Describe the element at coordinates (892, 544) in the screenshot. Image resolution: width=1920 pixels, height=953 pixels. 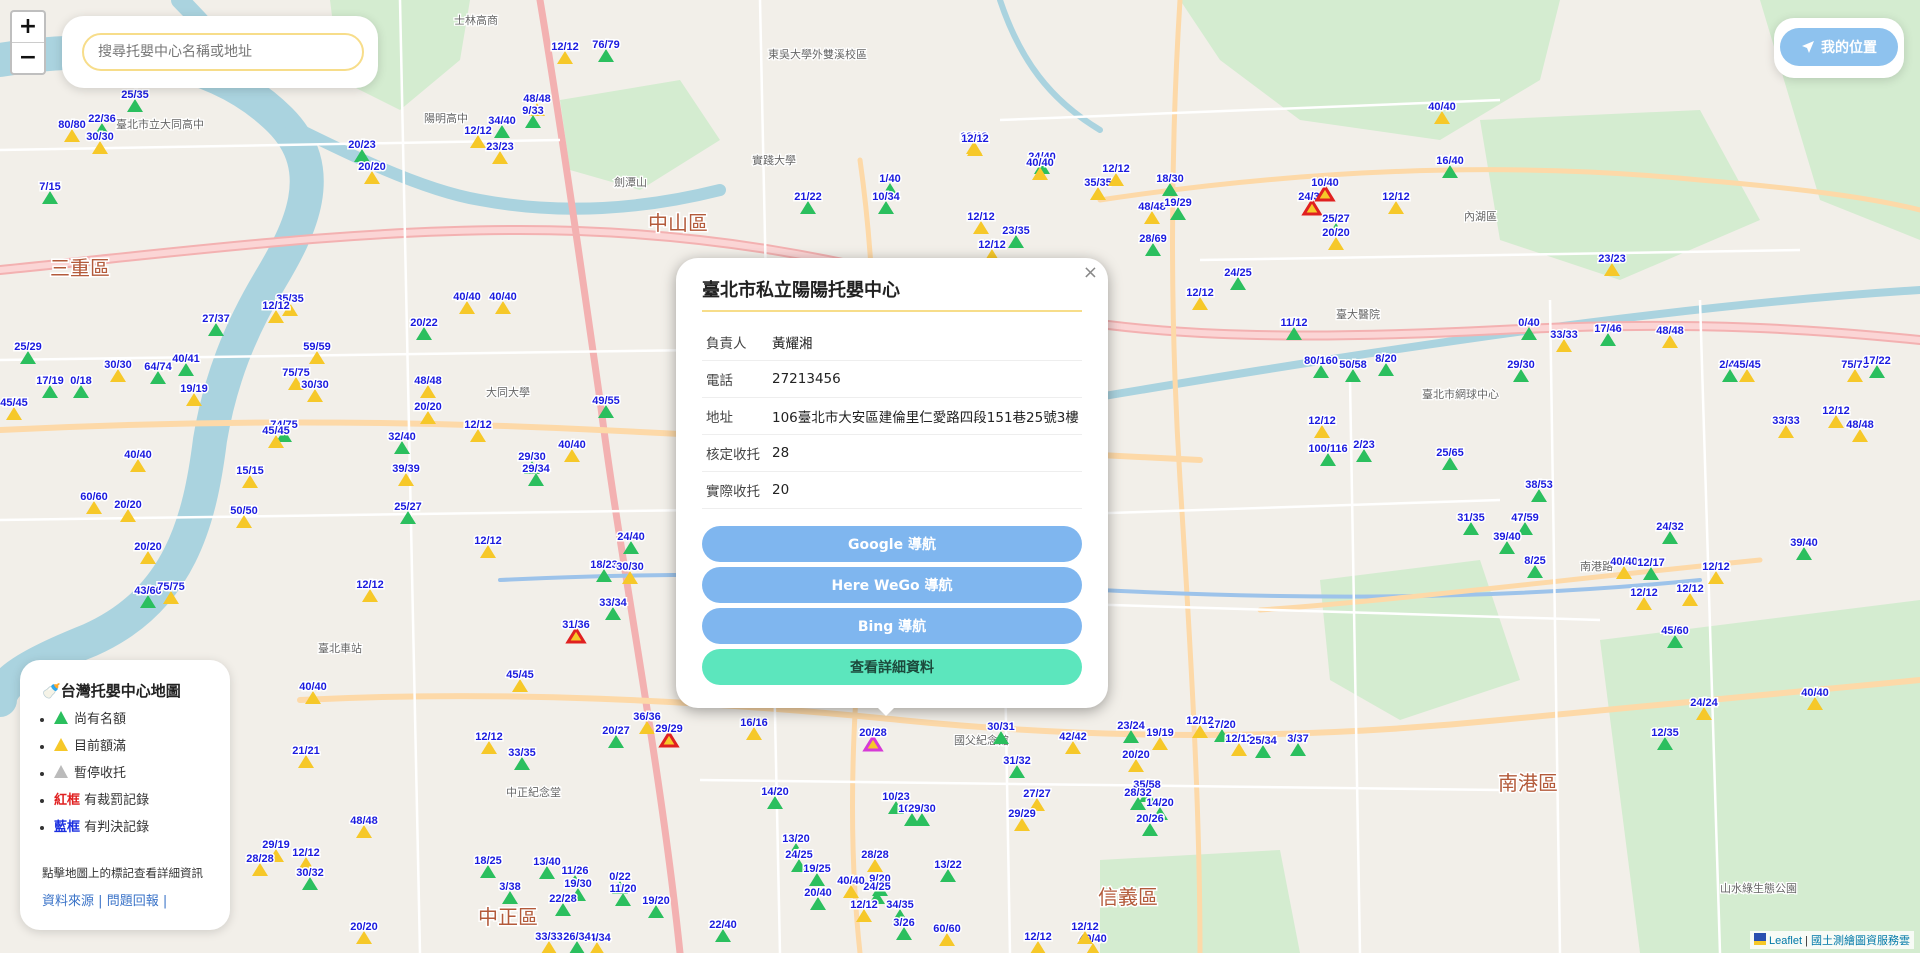
I see `google-nav-button: Google 導航` at that location.